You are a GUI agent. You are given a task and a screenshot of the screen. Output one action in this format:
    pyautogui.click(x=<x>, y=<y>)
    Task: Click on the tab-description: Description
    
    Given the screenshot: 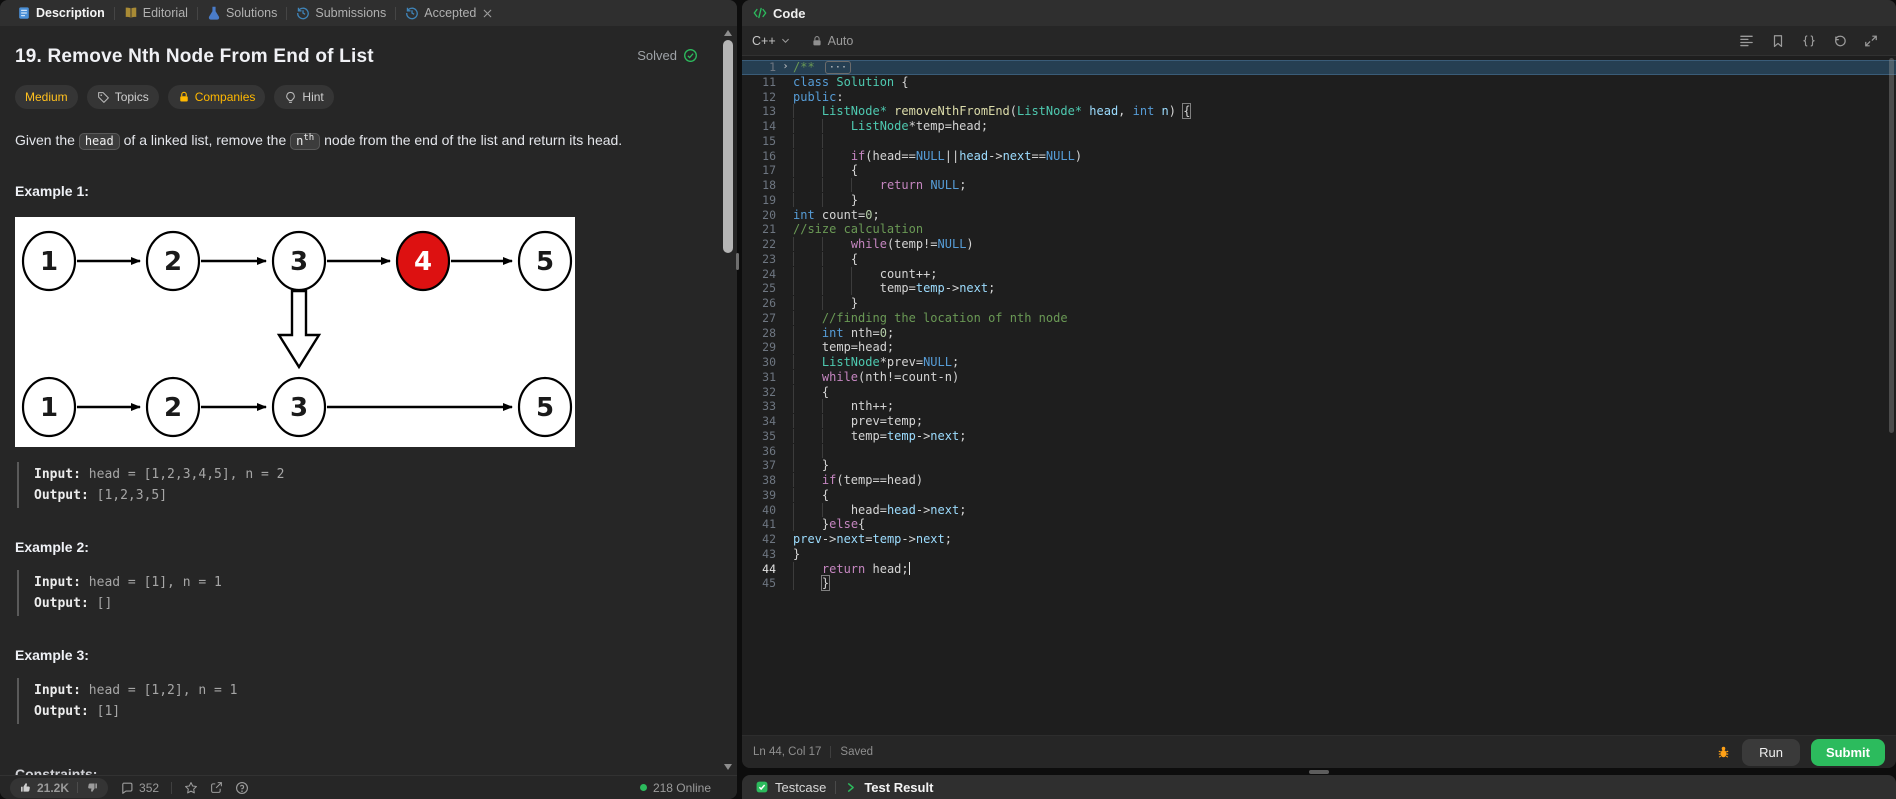 What is the action you would take?
    pyautogui.click(x=61, y=13)
    